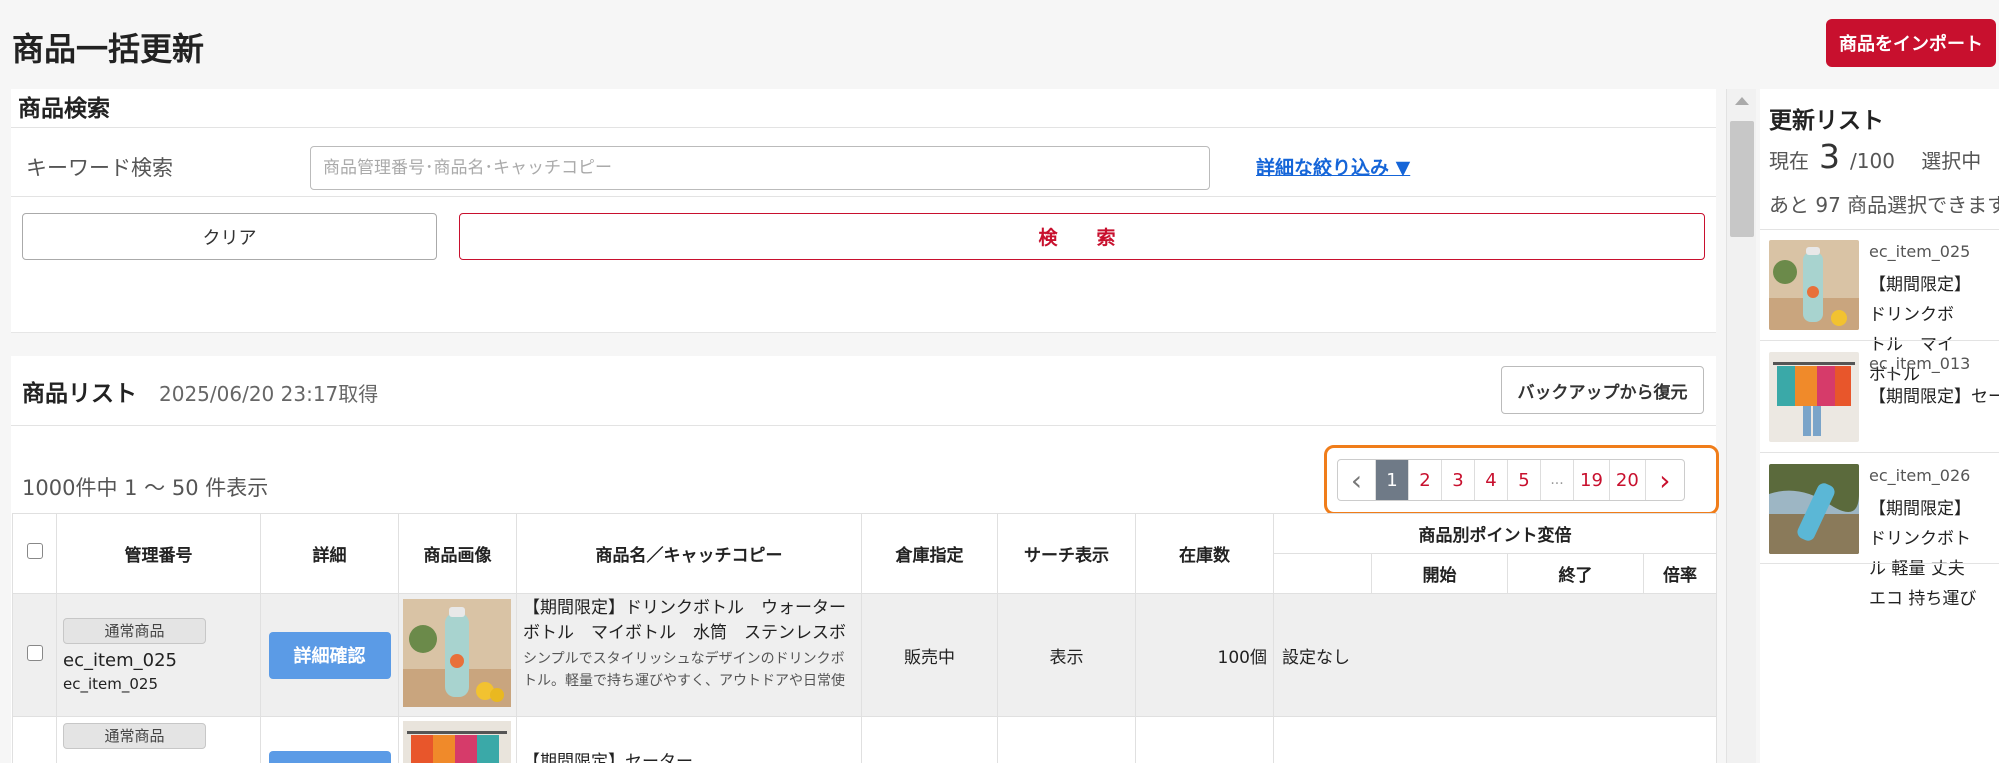 This screenshot has height=763, width=1999. Describe the element at coordinates (120, 660) in the screenshot. I see `manage-id: ec_item_025` at that location.